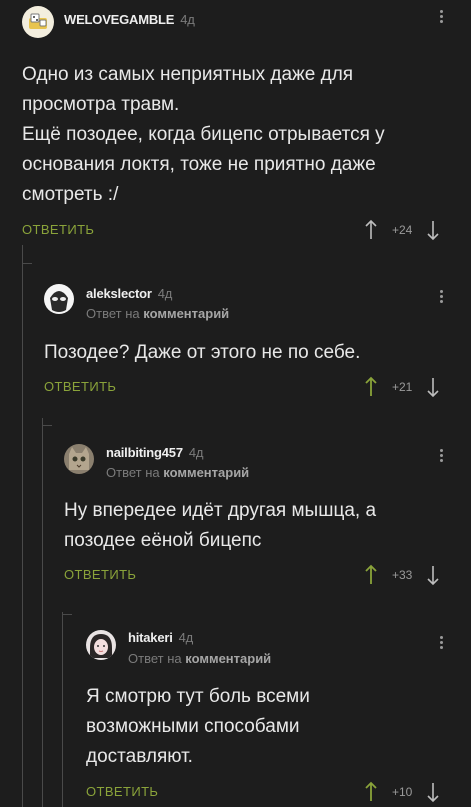 The height and width of the screenshot is (807, 471). I want to click on vote-controls: +33, so click(402, 575).